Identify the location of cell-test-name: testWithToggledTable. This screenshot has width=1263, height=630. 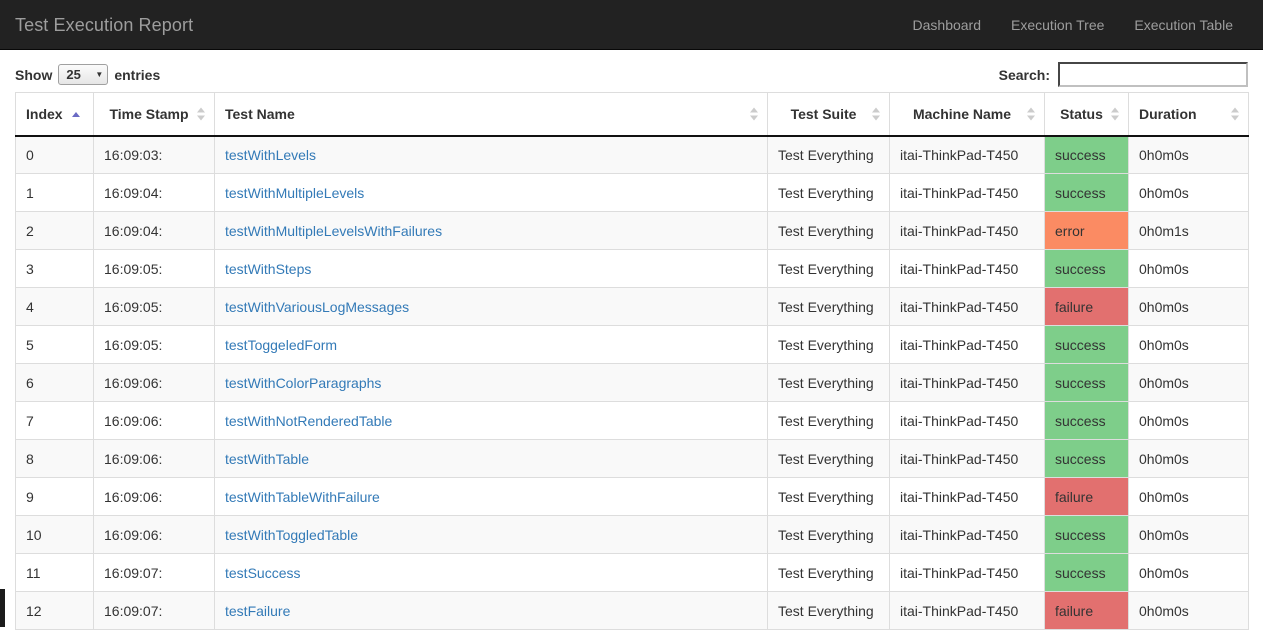
(491, 534).